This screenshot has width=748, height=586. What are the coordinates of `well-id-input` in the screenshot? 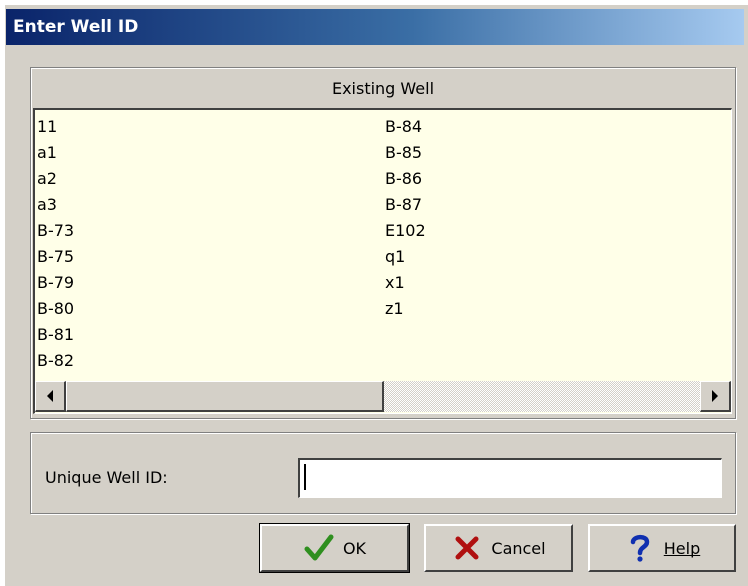 It's located at (510, 478).